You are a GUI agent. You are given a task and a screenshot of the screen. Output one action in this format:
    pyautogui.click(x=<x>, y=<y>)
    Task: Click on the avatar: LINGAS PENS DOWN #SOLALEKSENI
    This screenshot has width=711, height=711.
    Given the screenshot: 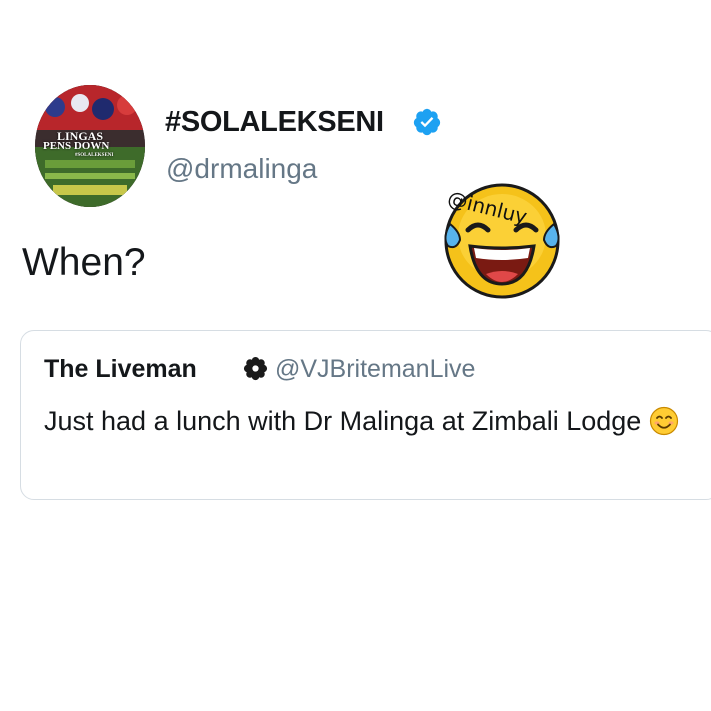 What is the action you would take?
    pyautogui.click(x=90, y=146)
    